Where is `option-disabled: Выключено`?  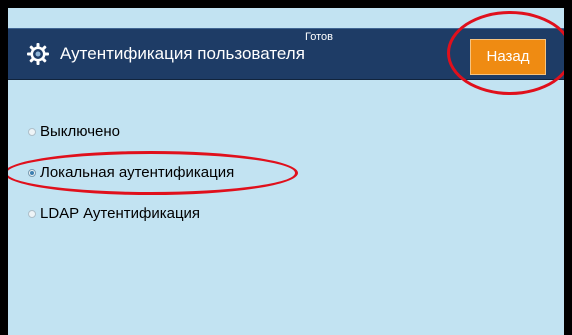 option-disabled: Выключено is located at coordinates (74, 132).